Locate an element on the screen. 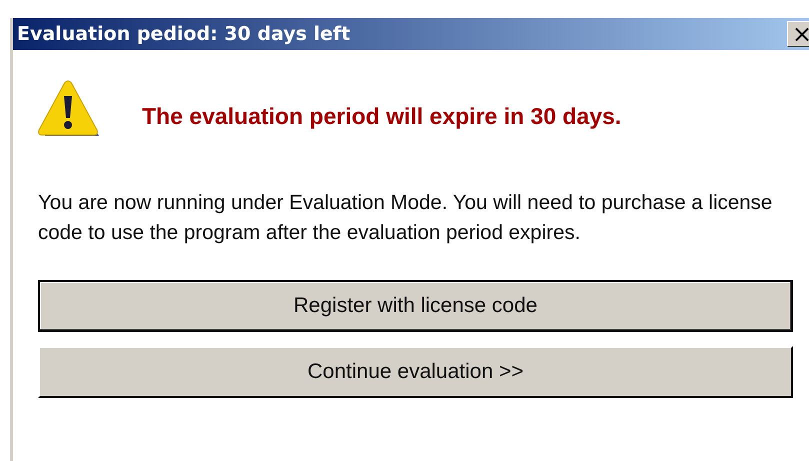 The height and width of the screenshot is (461, 809). window-title: Evaluation pediod: 30 days left is located at coordinates (183, 34).